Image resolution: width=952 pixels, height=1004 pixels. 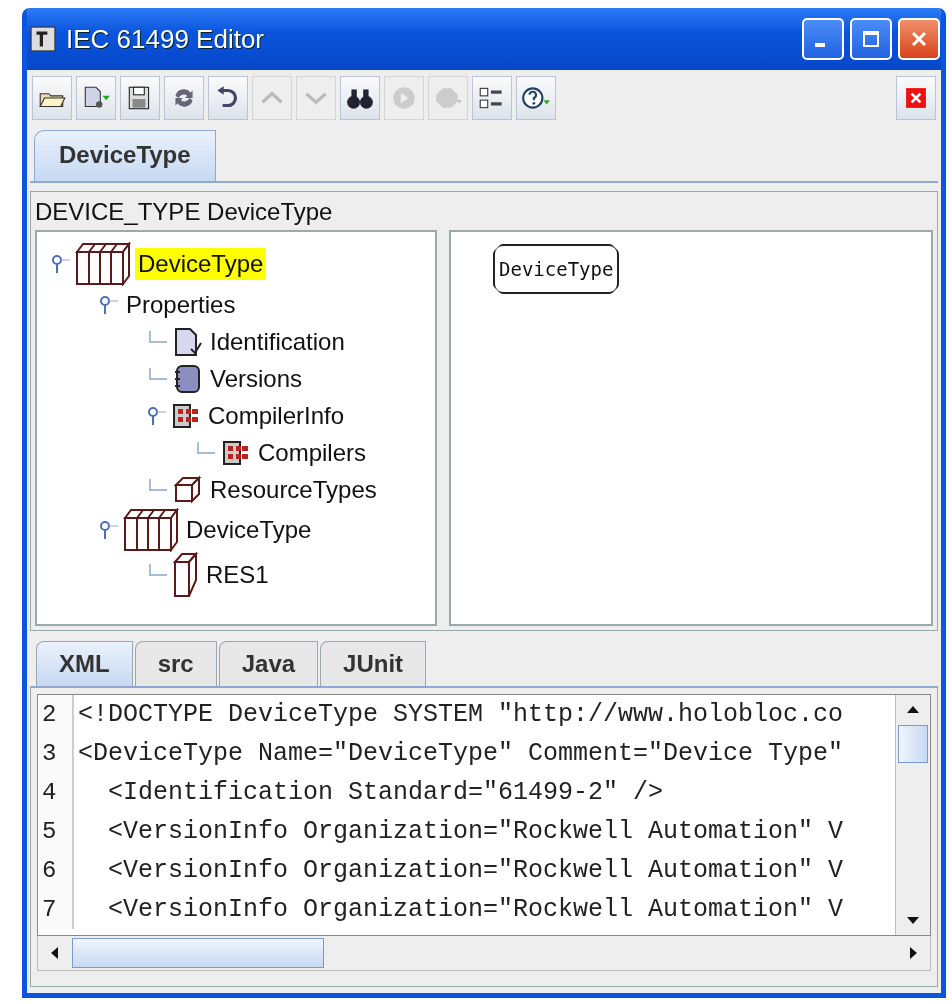 What do you see at coordinates (312, 452) in the screenshot?
I see `tree-item: Compilers` at bounding box center [312, 452].